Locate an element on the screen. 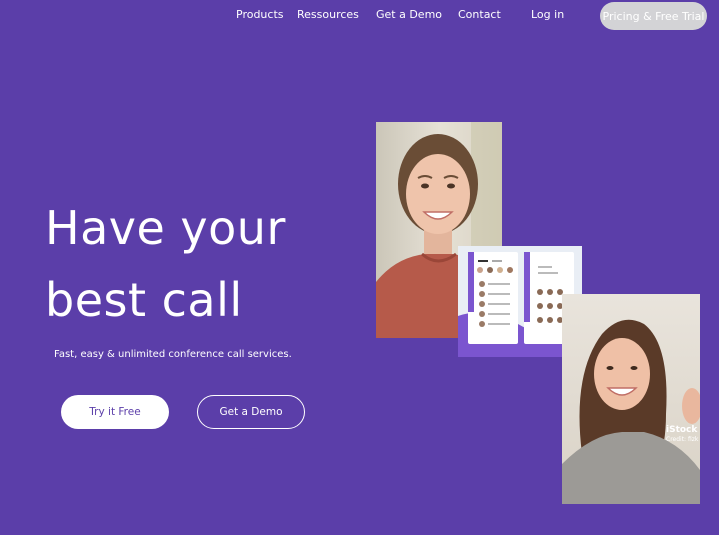 The width and height of the screenshot is (719, 535). pricing-free-trial-button: Pricing & Free Trial is located at coordinates (653, 16).